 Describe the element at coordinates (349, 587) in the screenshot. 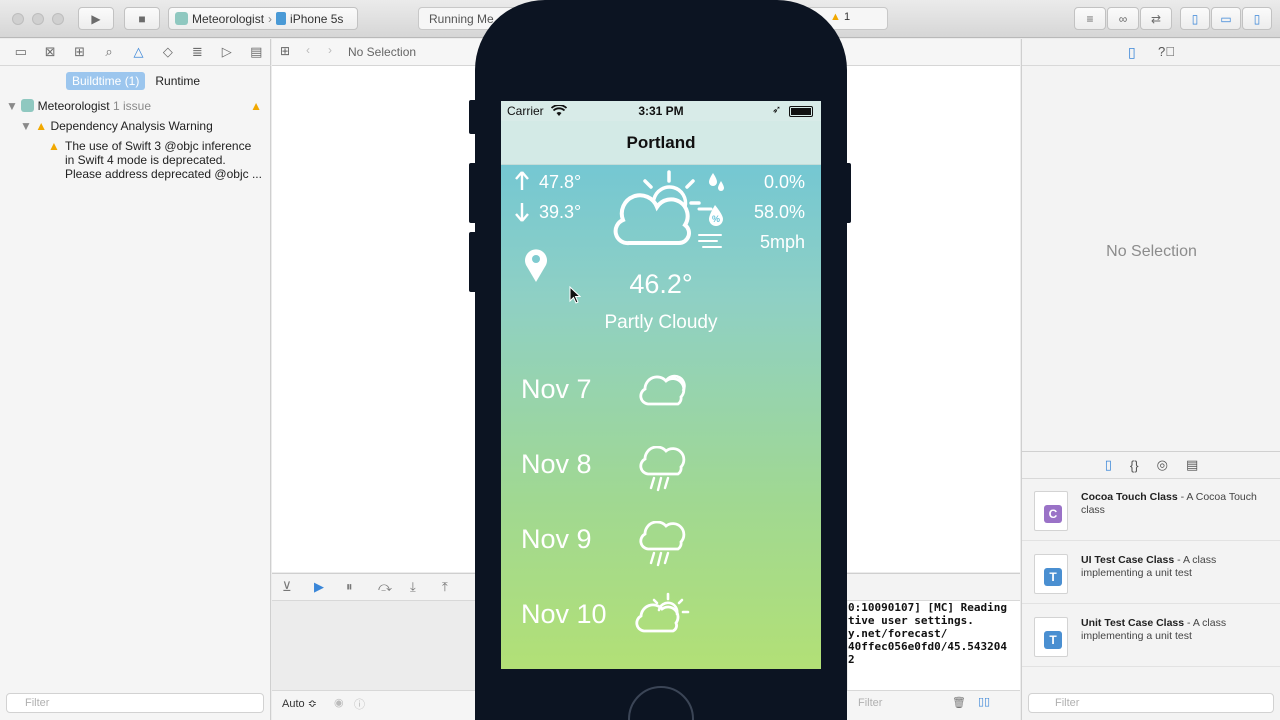

I see `pause-icon: ⏸` at that location.